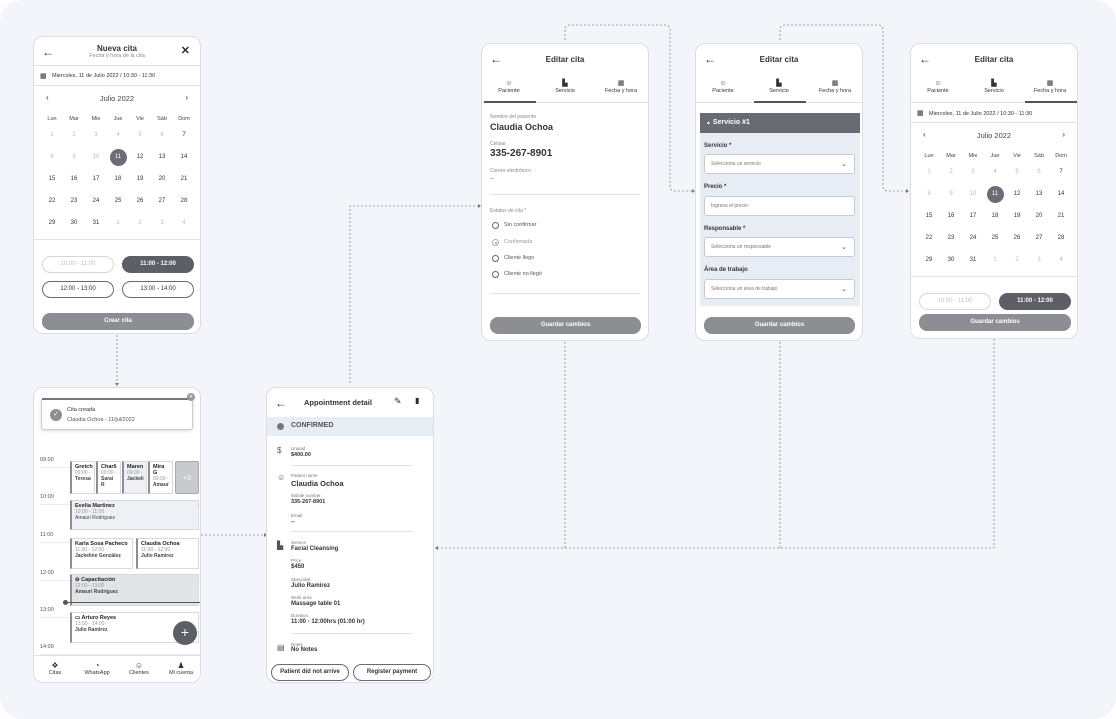 The image size is (1116, 719). Describe the element at coordinates (118, 179) in the screenshot. I see `calendar-day: 18` at that location.